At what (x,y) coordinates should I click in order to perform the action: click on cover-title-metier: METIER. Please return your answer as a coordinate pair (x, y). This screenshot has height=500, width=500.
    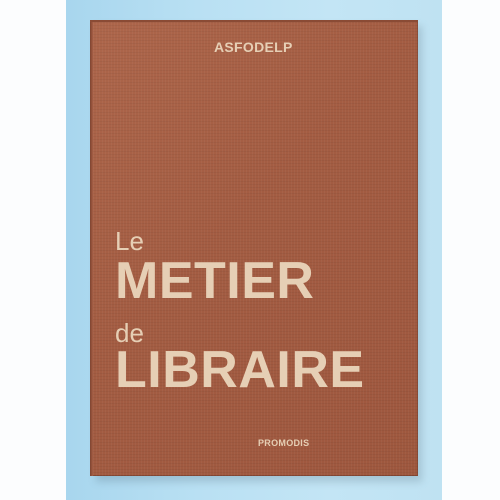
    Looking at the image, I should click on (215, 281).